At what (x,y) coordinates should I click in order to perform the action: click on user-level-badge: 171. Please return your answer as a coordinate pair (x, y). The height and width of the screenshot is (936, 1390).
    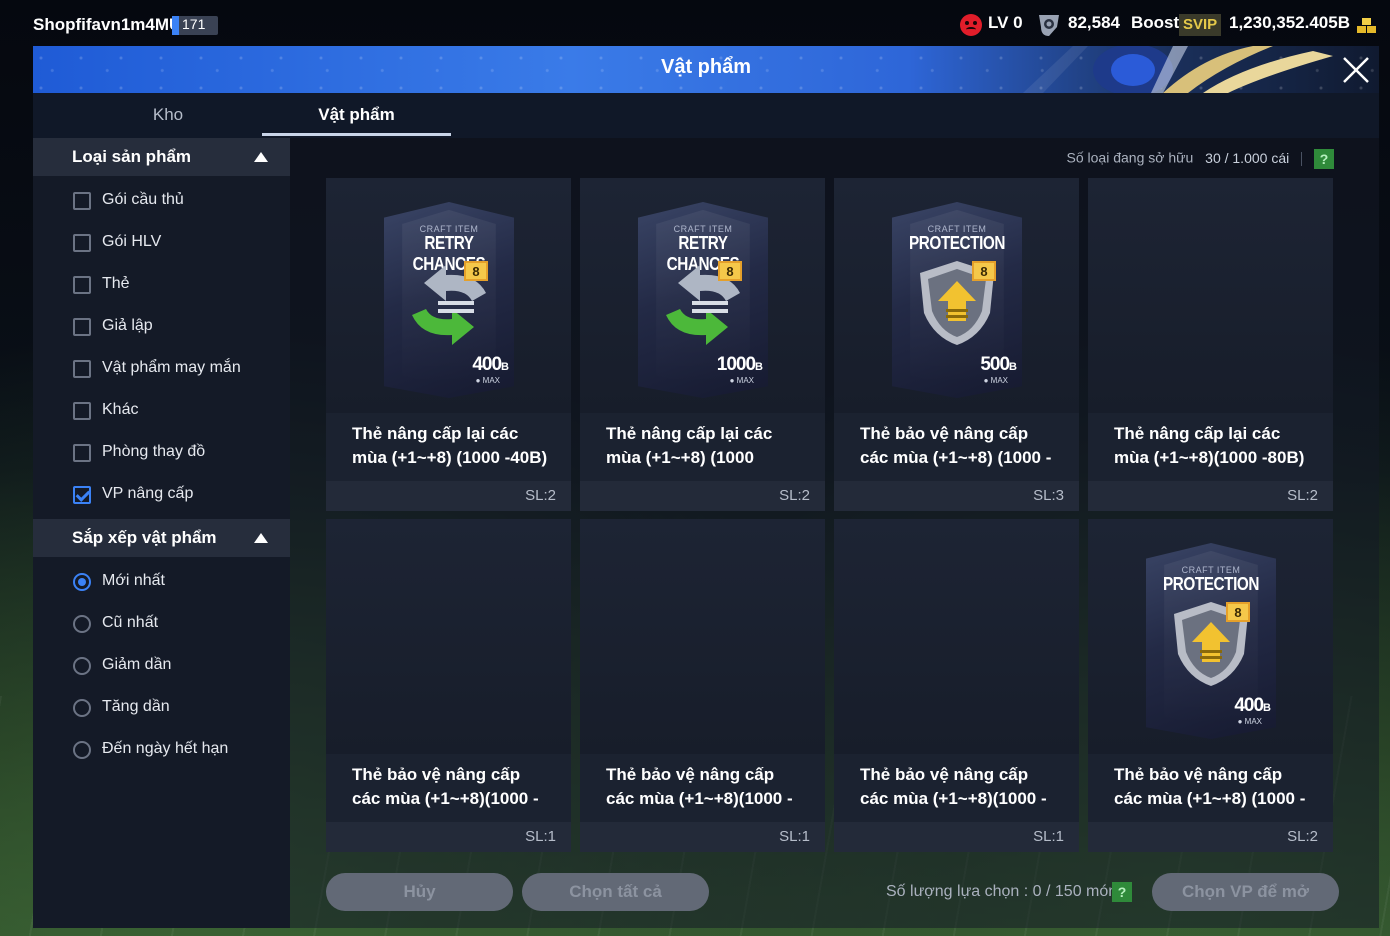
    Looking at the image, I should click on (195, 25).